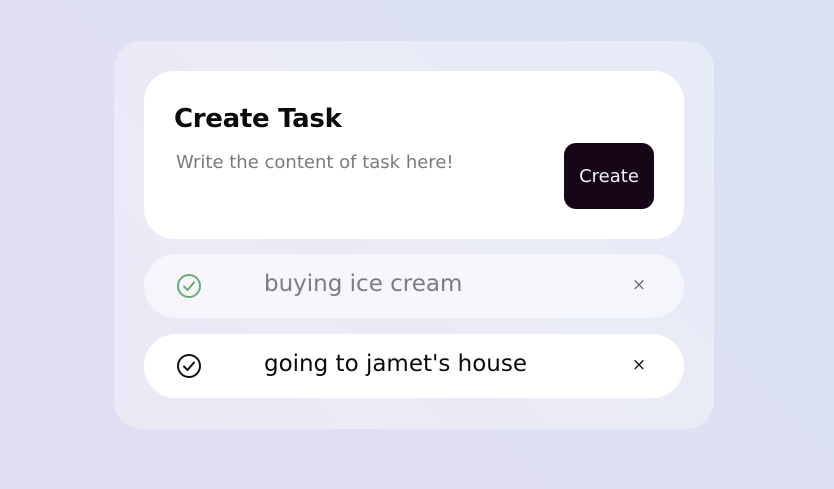 Image resolution: width=834 pixels, height=489 pixels. I want to click on create-task-title: Create Task, so click(258, 119).